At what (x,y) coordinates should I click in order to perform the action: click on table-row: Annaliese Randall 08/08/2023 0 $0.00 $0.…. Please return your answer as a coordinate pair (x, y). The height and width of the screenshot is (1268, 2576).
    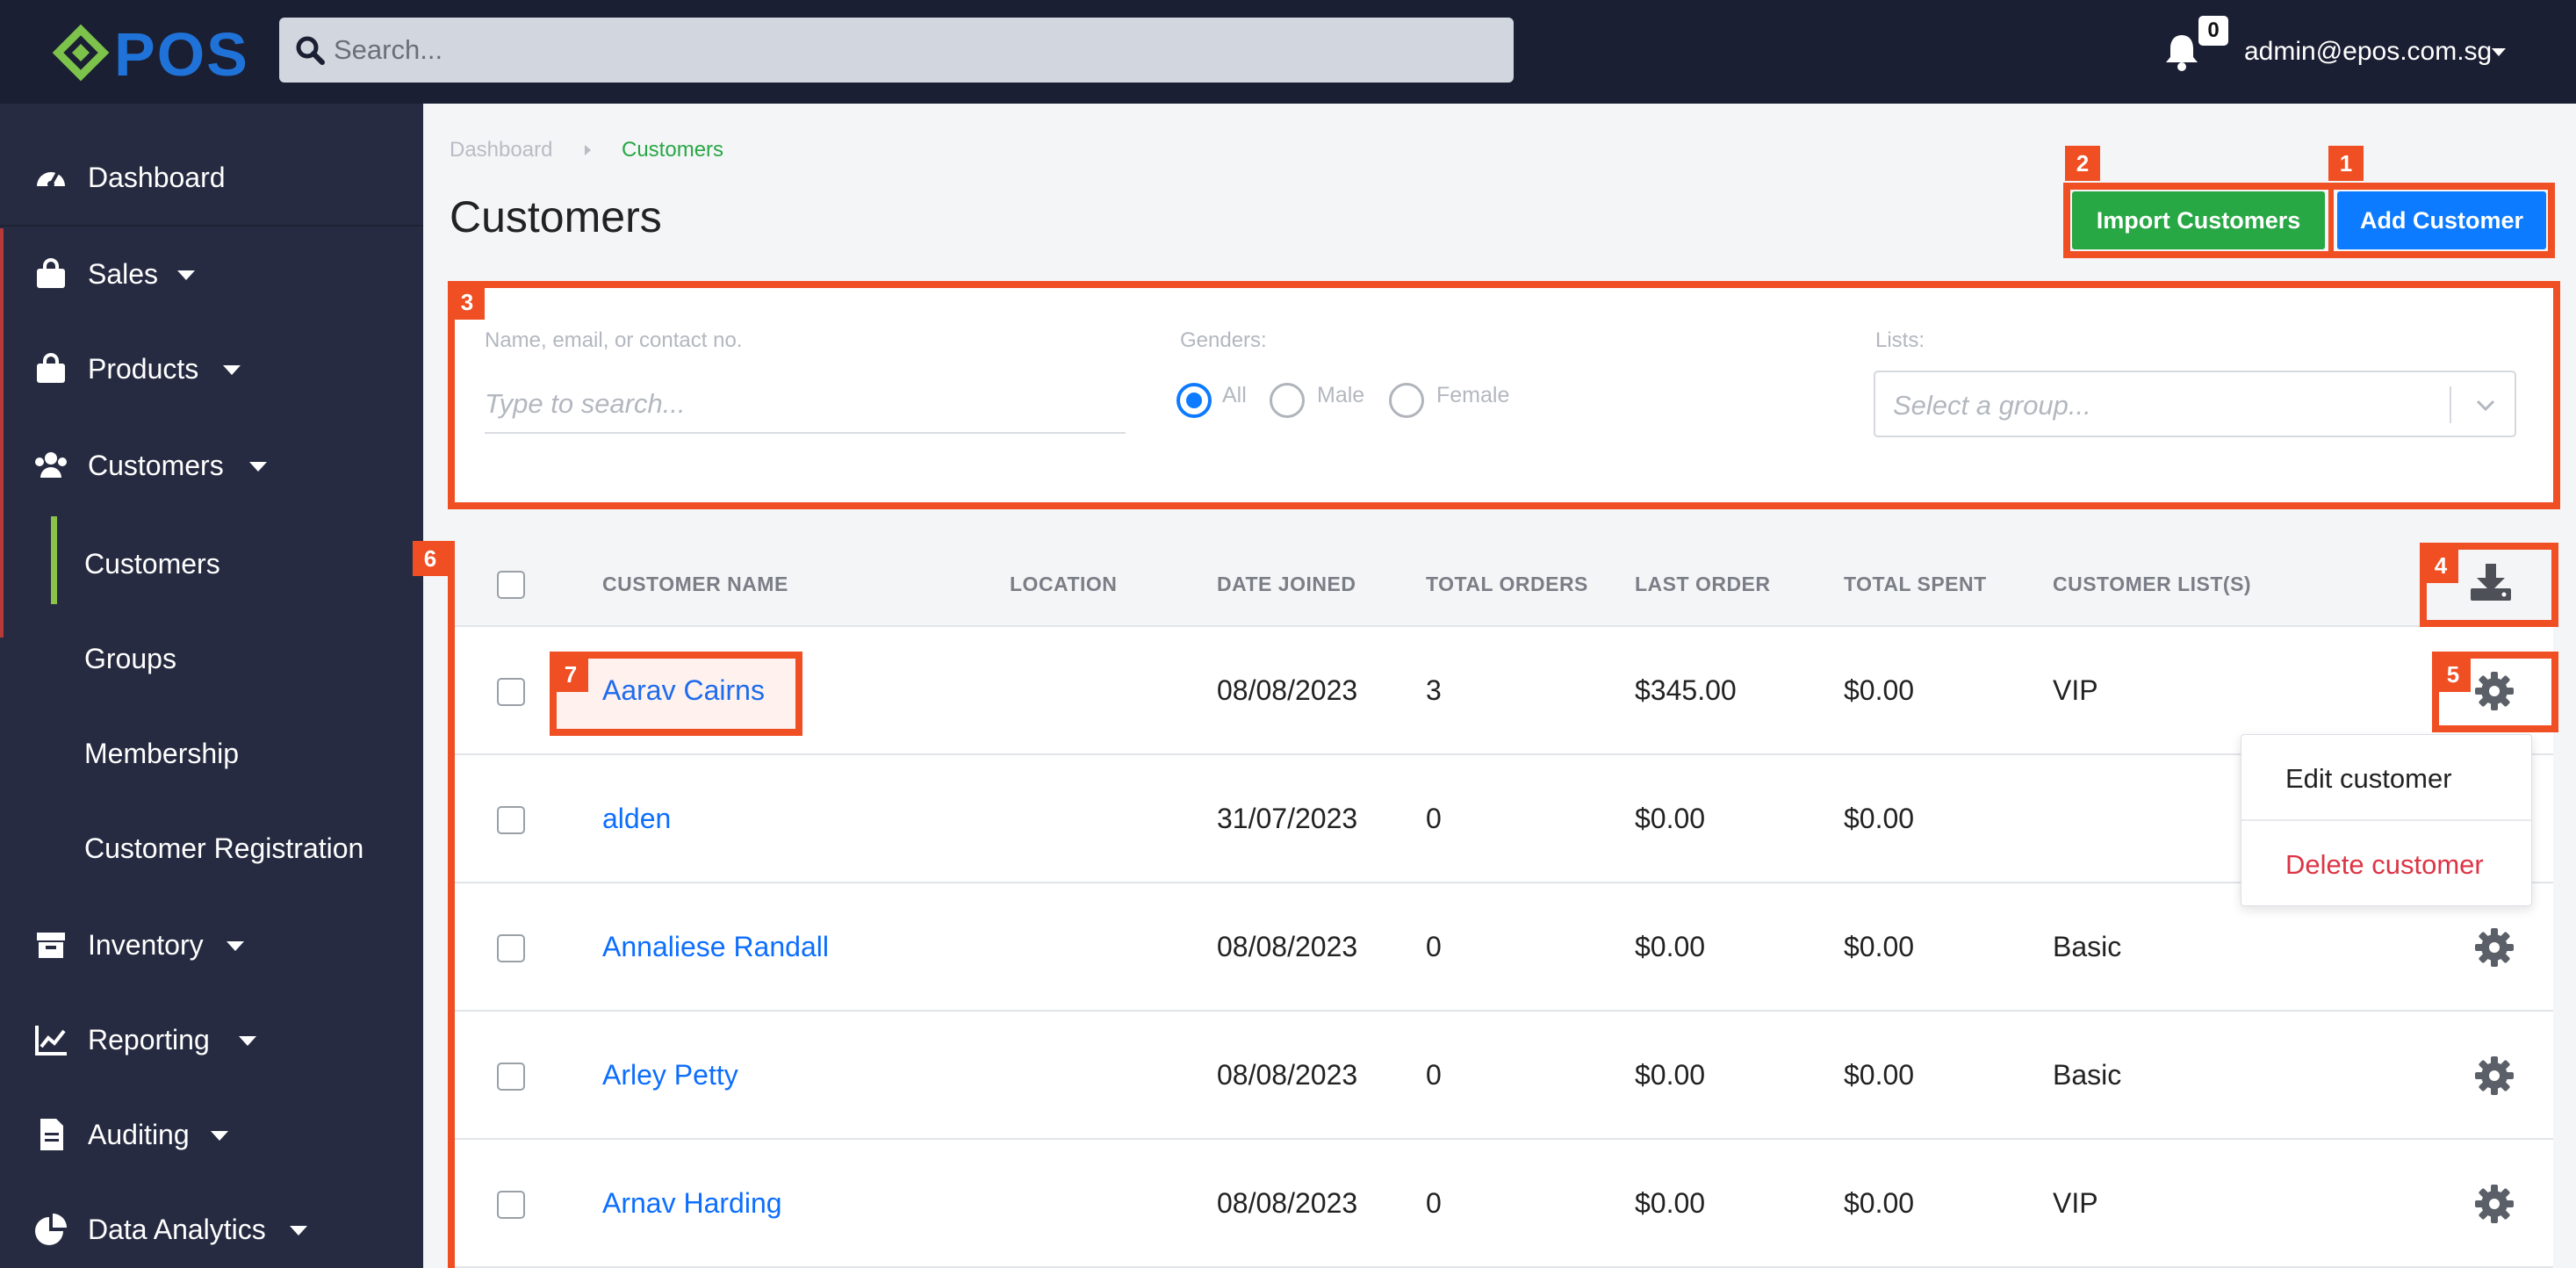
    Looking at the image, I should click on (1504, 948).